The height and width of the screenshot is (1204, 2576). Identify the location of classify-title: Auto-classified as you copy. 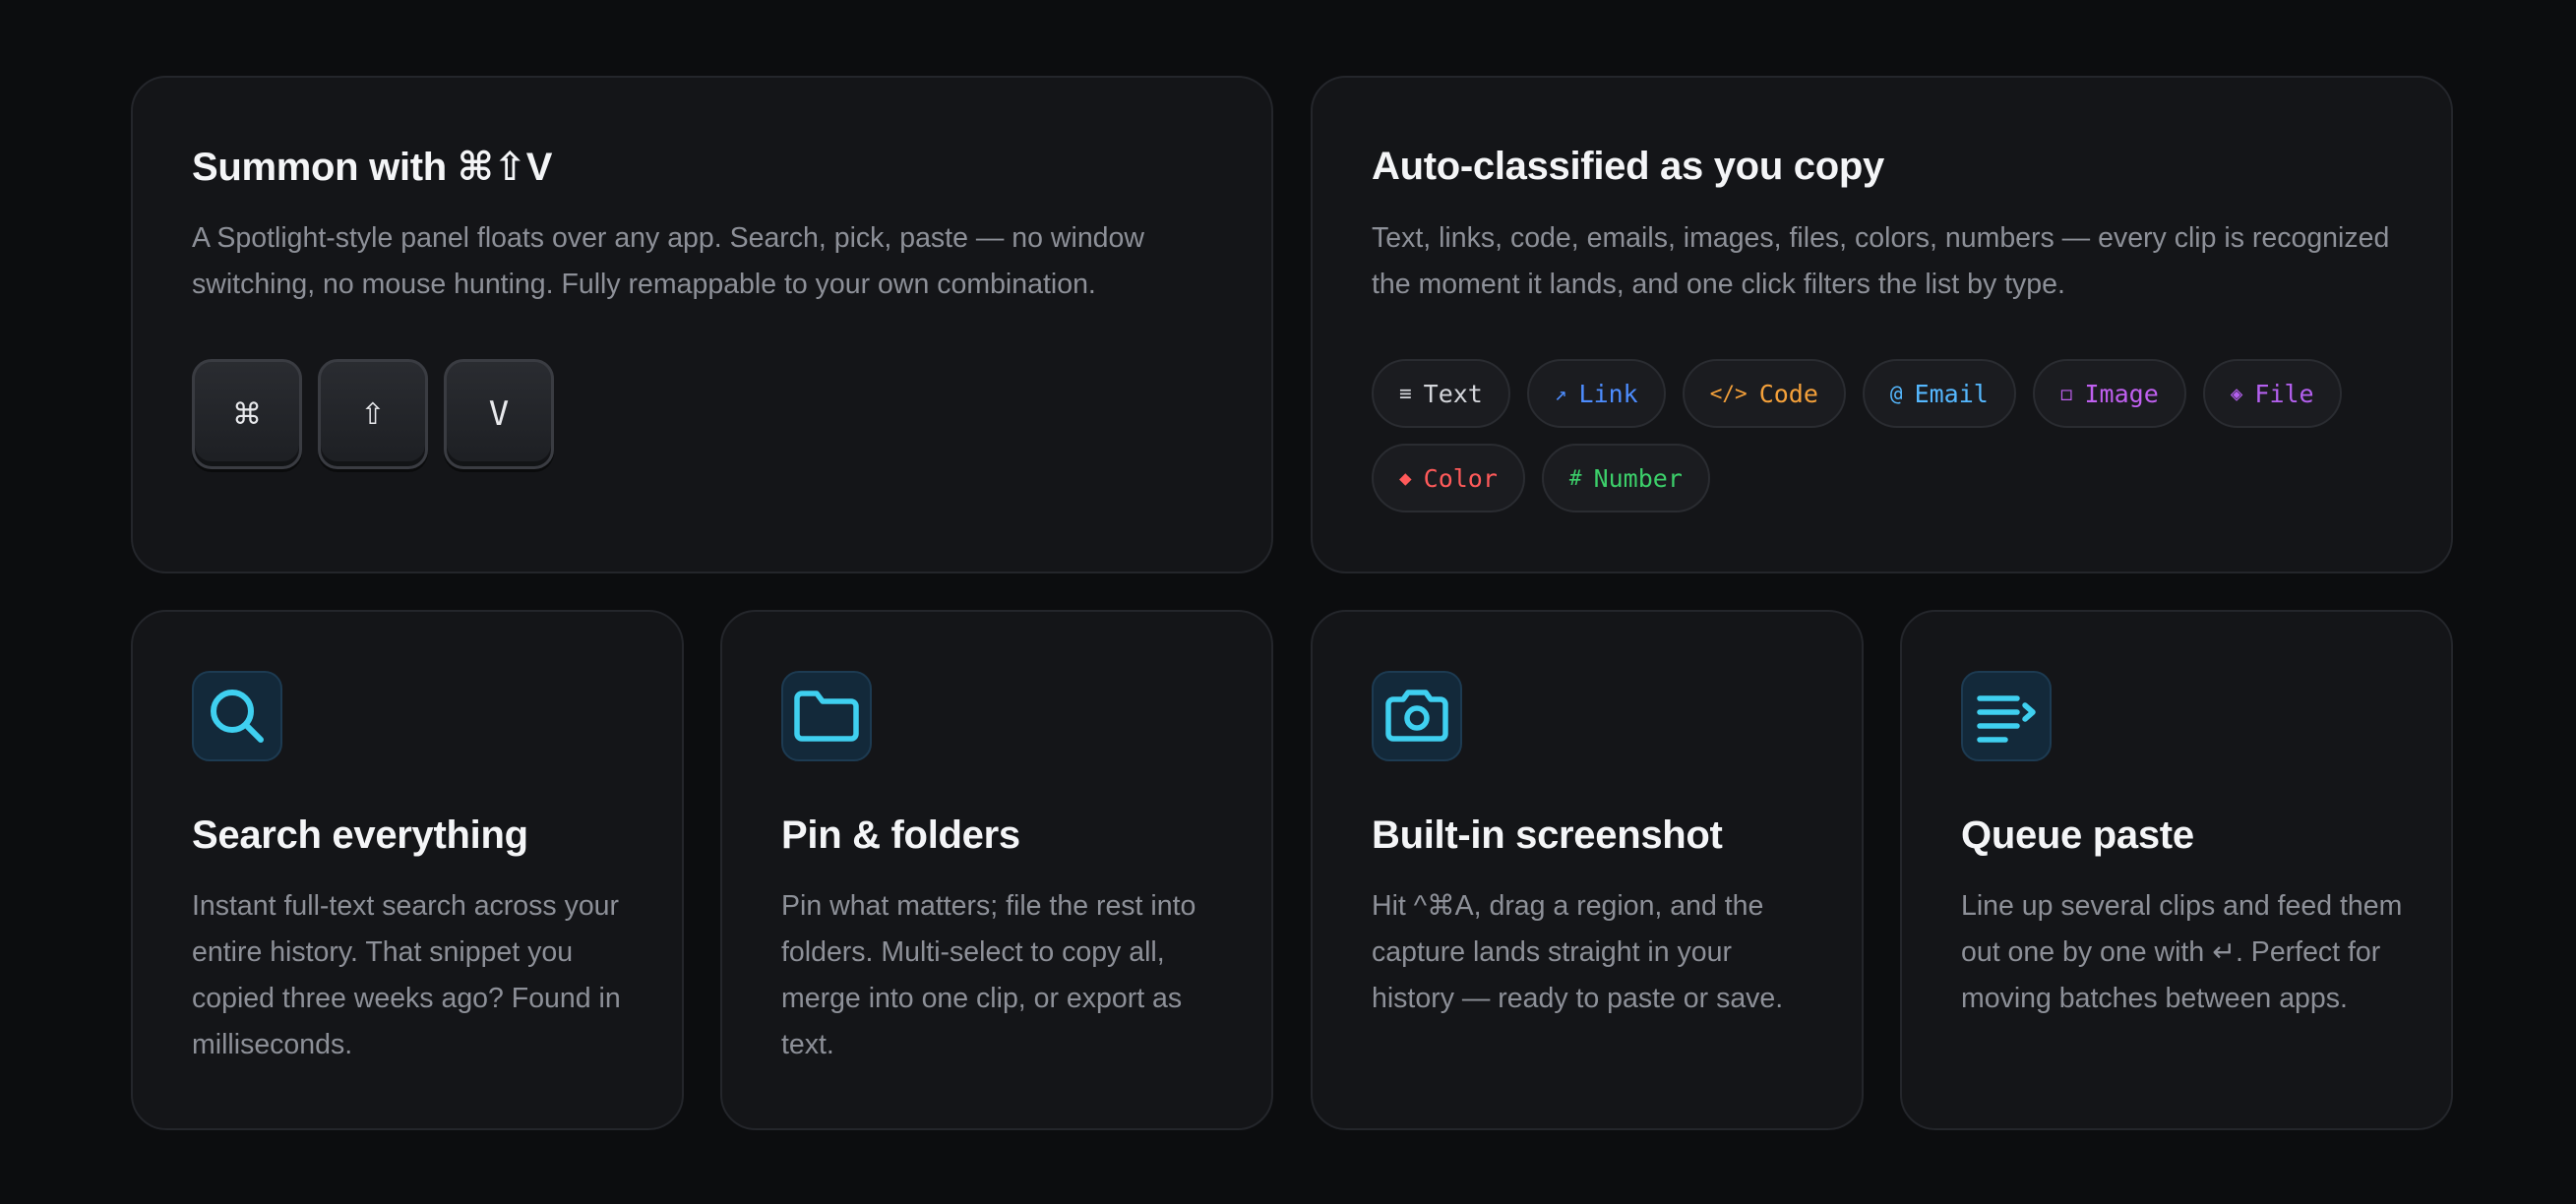
(1628, 166).